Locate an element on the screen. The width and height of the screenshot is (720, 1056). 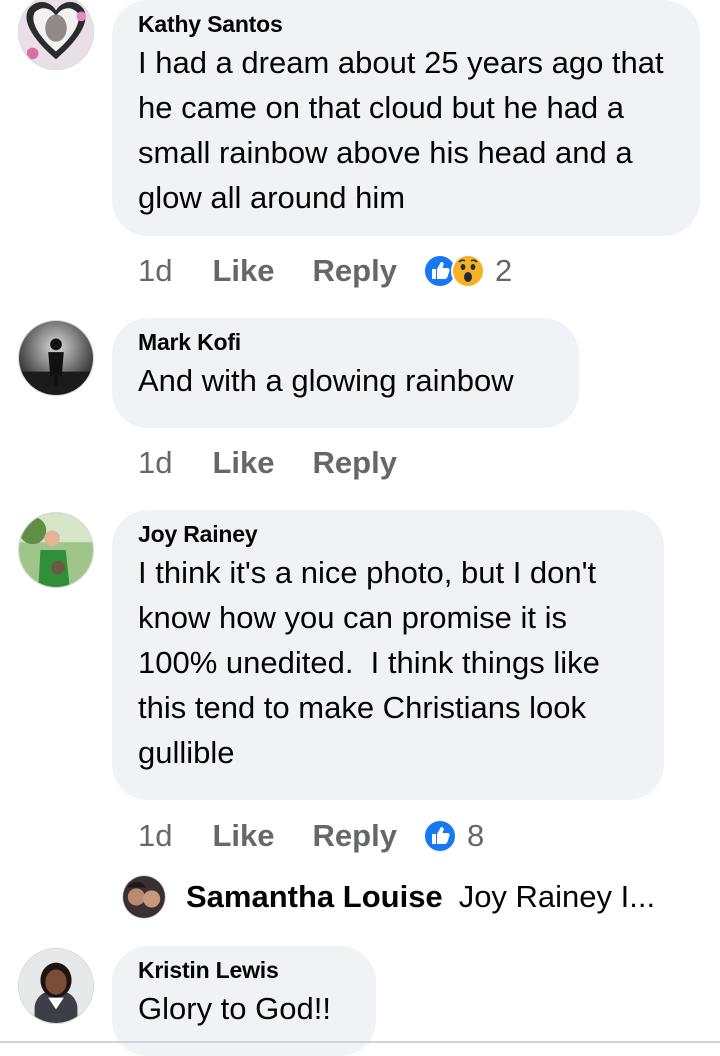
like-icon is located at coordinates (439, 836).